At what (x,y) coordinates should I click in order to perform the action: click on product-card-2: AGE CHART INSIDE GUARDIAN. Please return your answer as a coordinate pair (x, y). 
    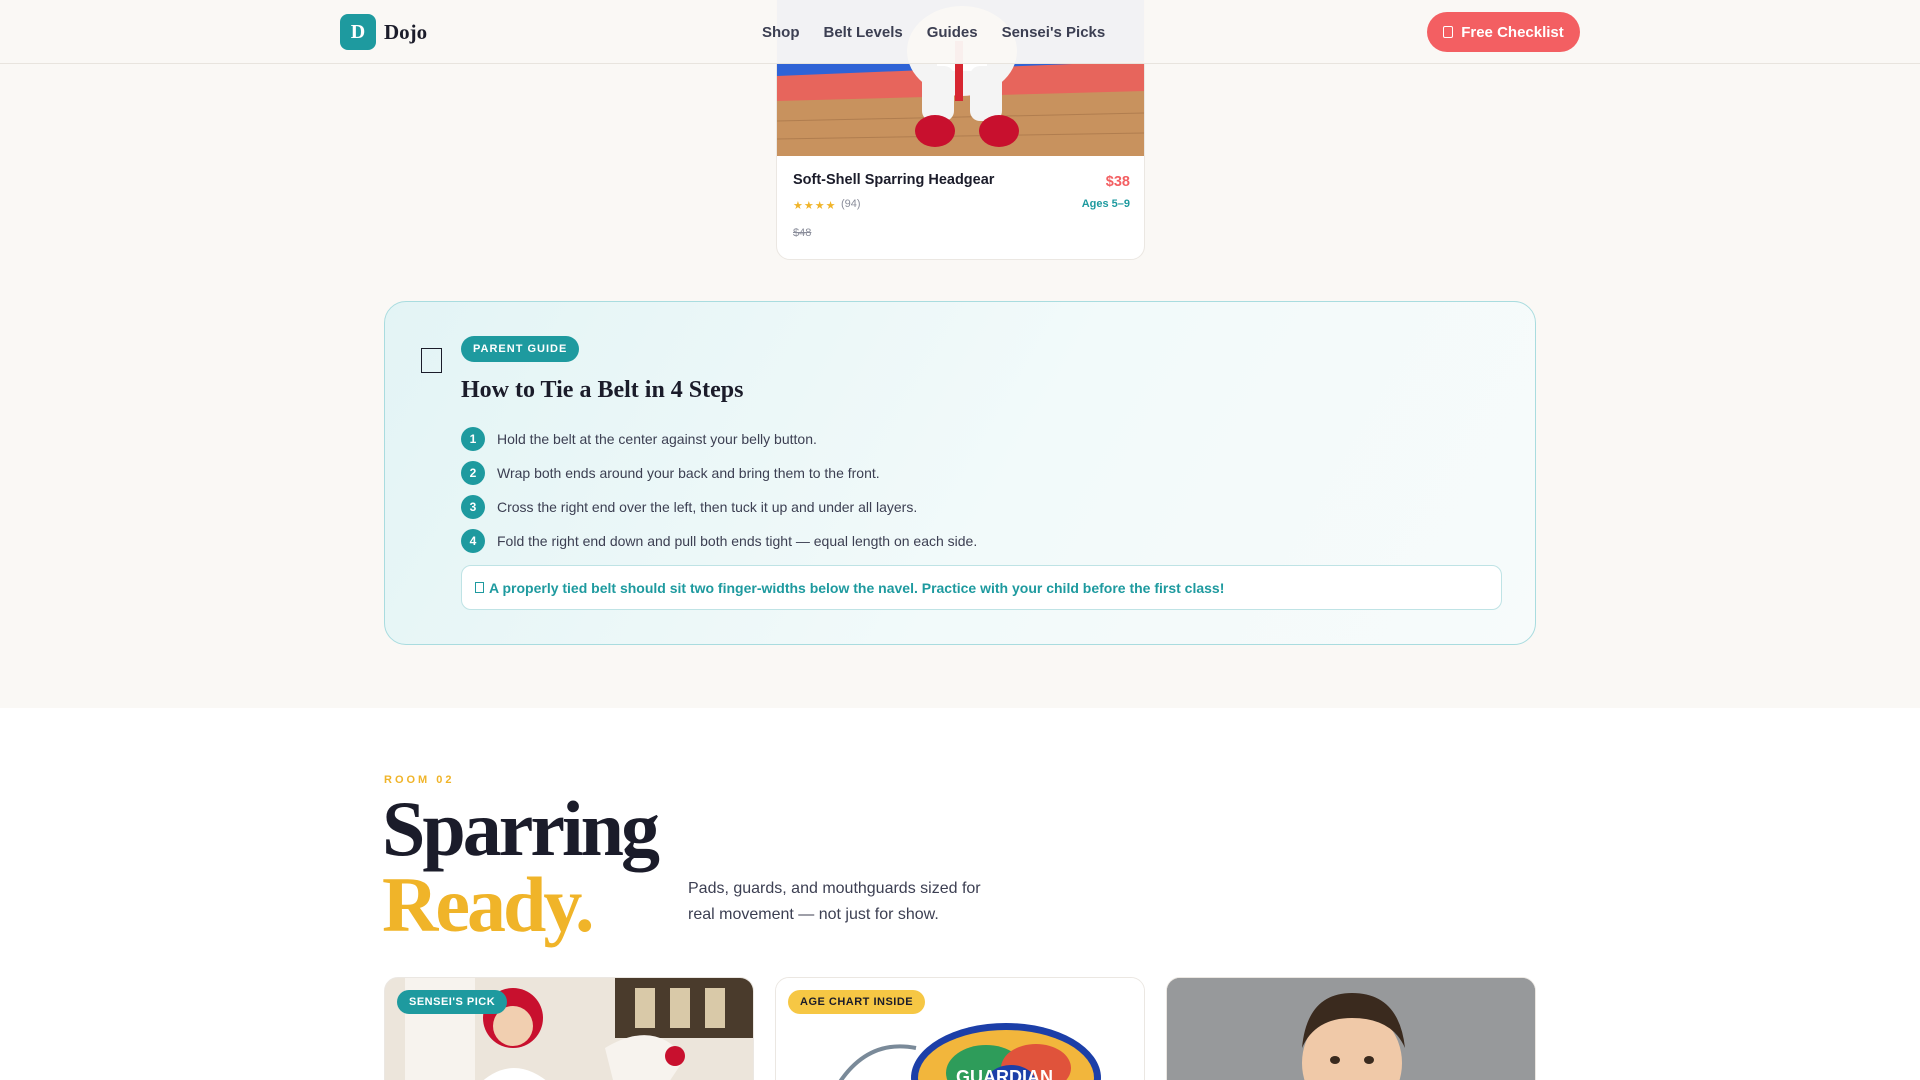
    Looking at the image, I should click on (960, 1028).